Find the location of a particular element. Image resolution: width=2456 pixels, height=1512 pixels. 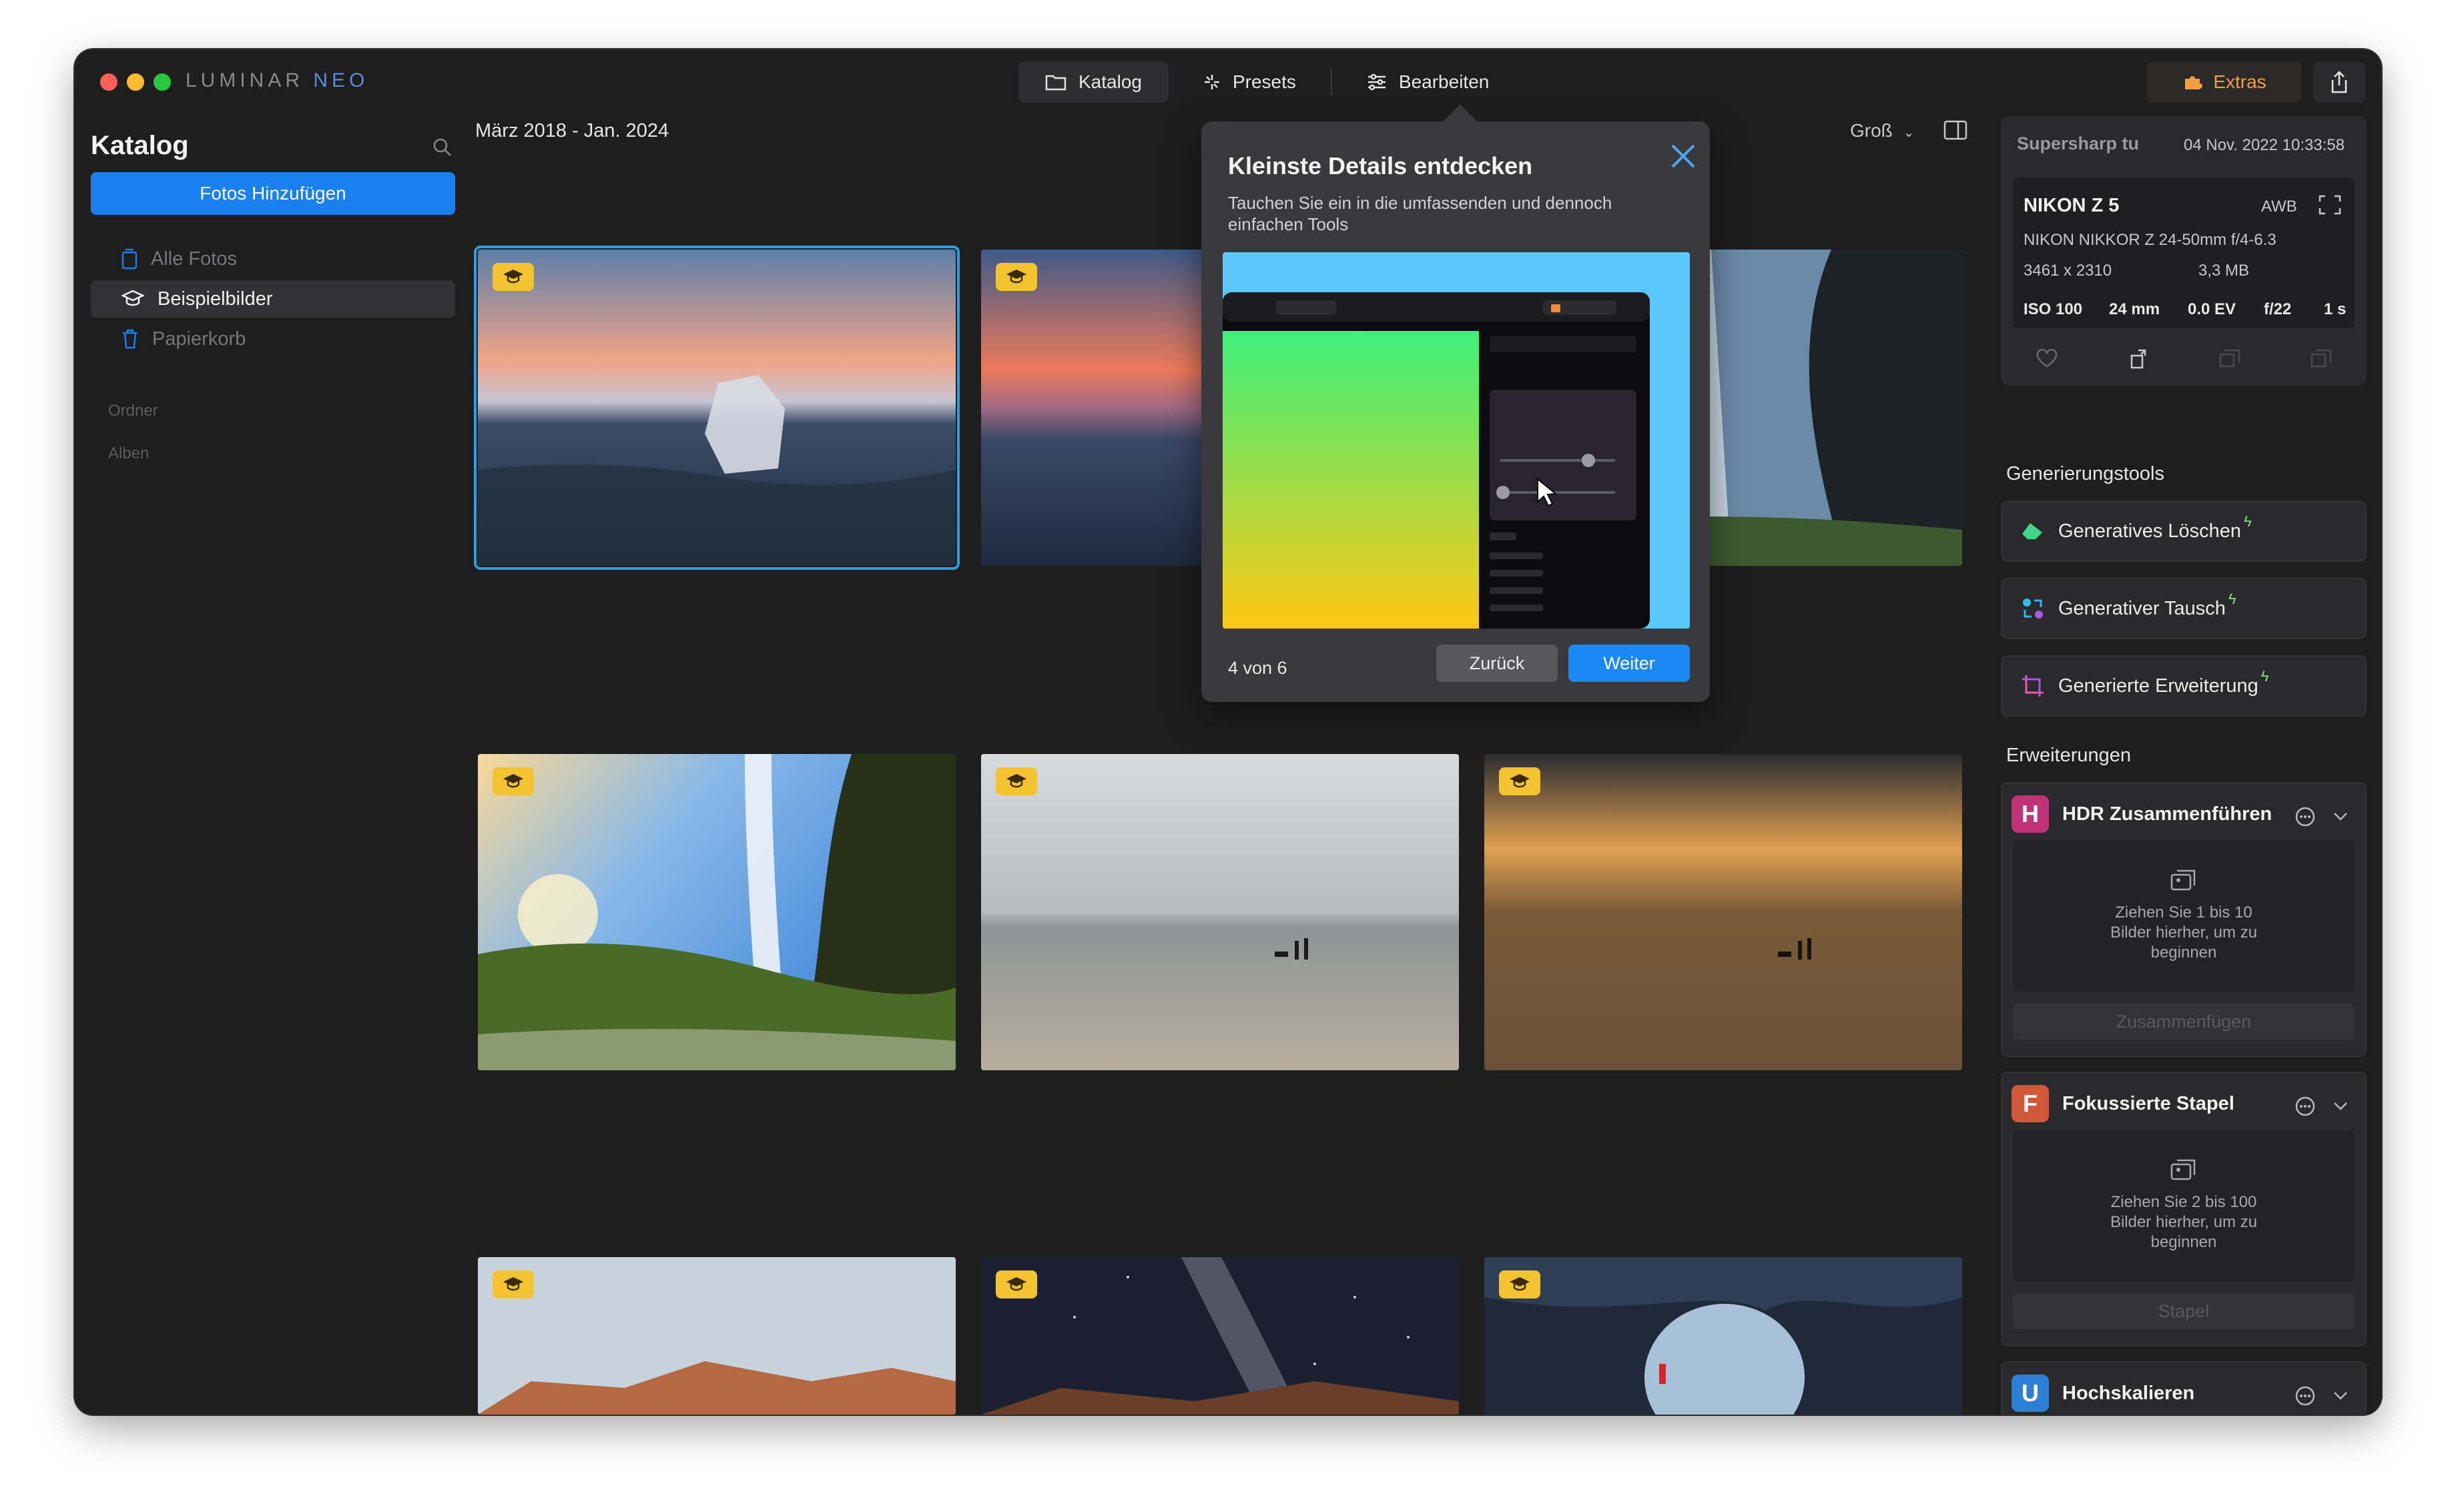

sliders-icon is located at coordinates (1376, 82).